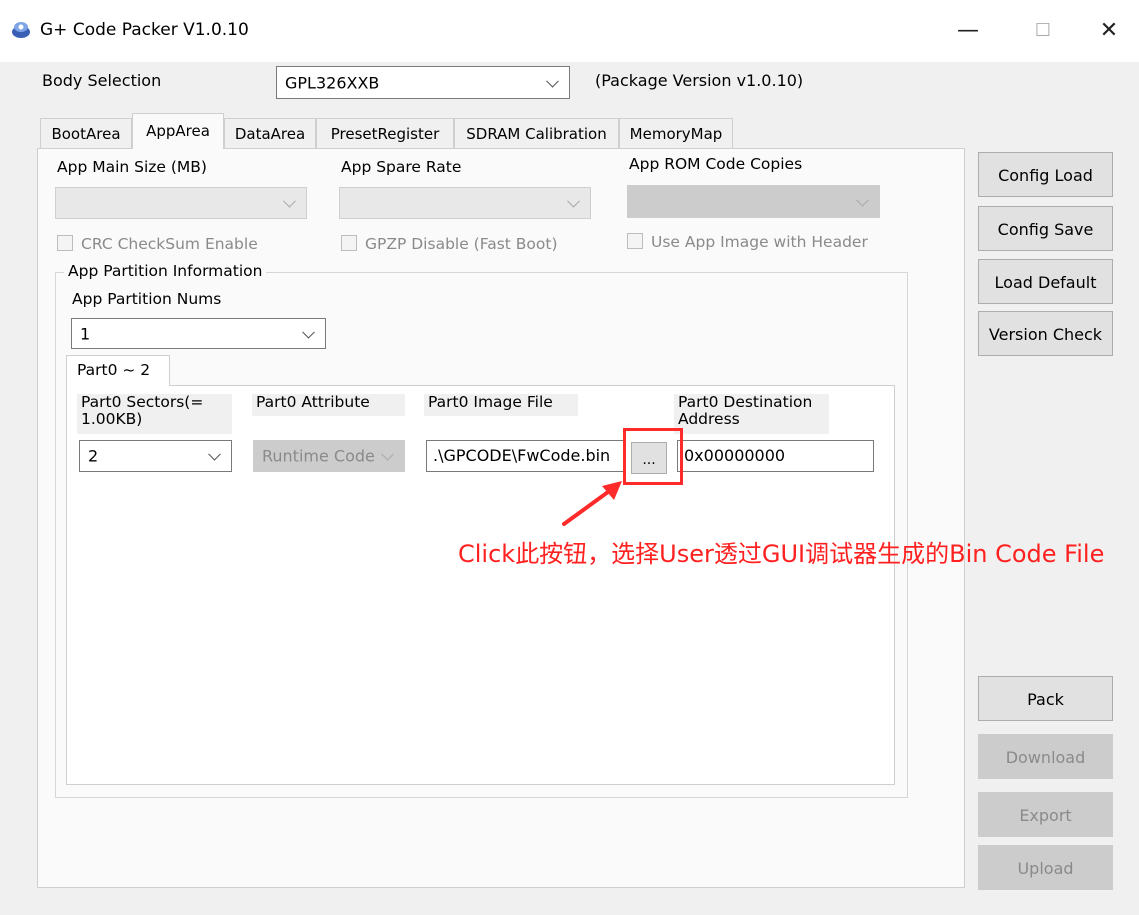  Describe the element at coordinates (423, 82) in the screenshot. I see `body-selection-dropdown: GPL326XXB` at that location.